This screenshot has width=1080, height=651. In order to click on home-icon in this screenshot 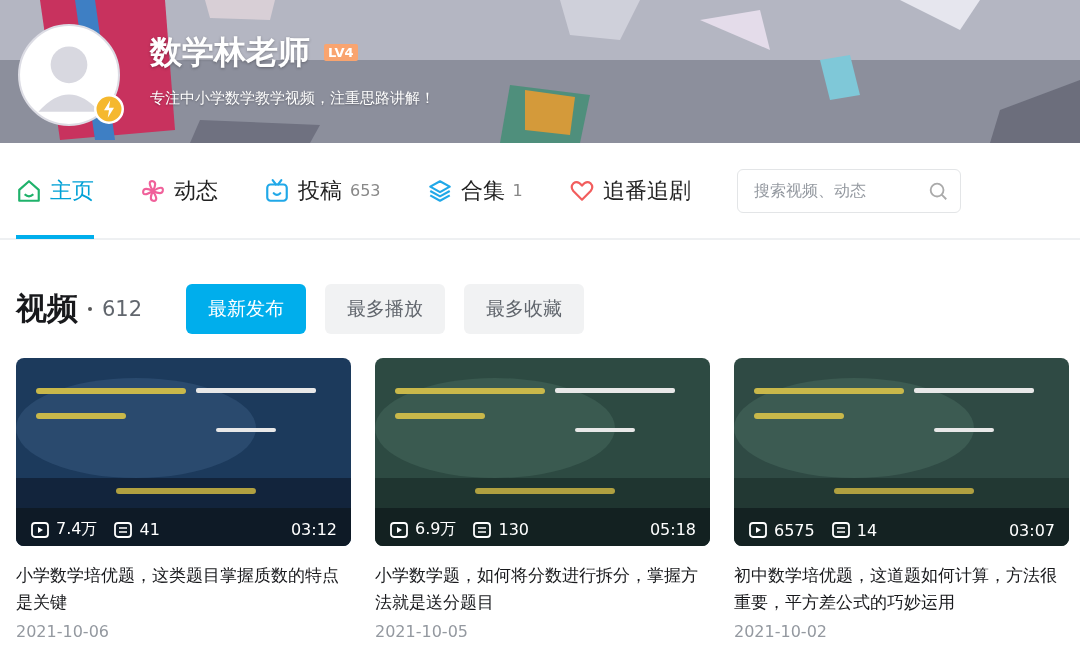, I will do `click(29, 190)`.